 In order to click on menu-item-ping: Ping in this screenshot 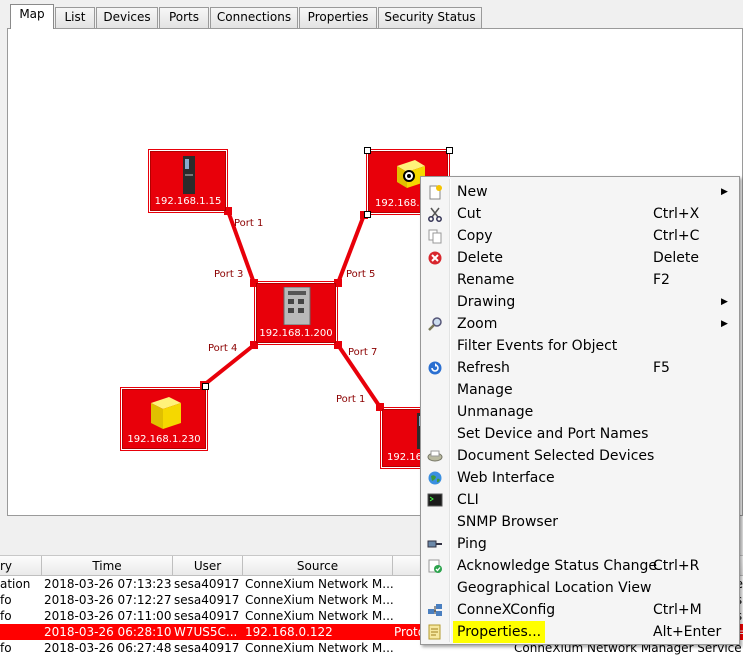, I will do `click(580, 544)`.